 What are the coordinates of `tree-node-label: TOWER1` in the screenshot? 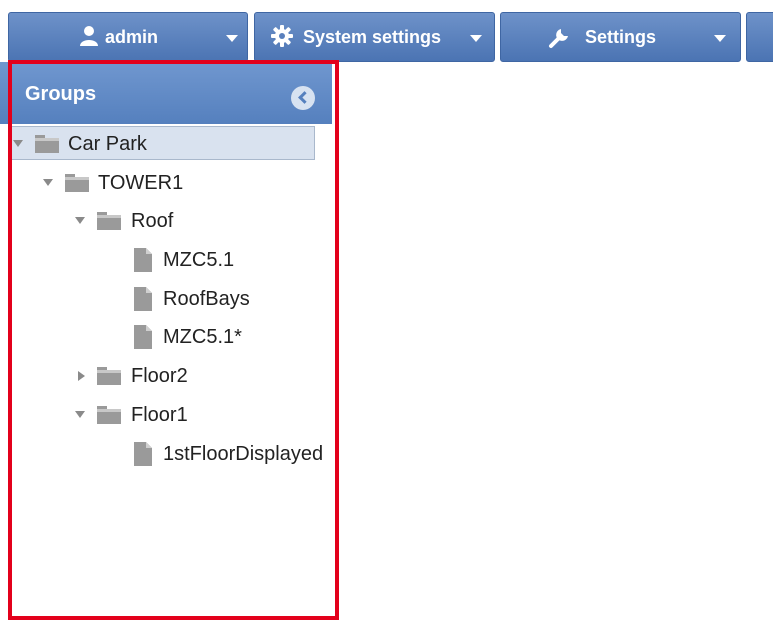 It's located at (141, 183).